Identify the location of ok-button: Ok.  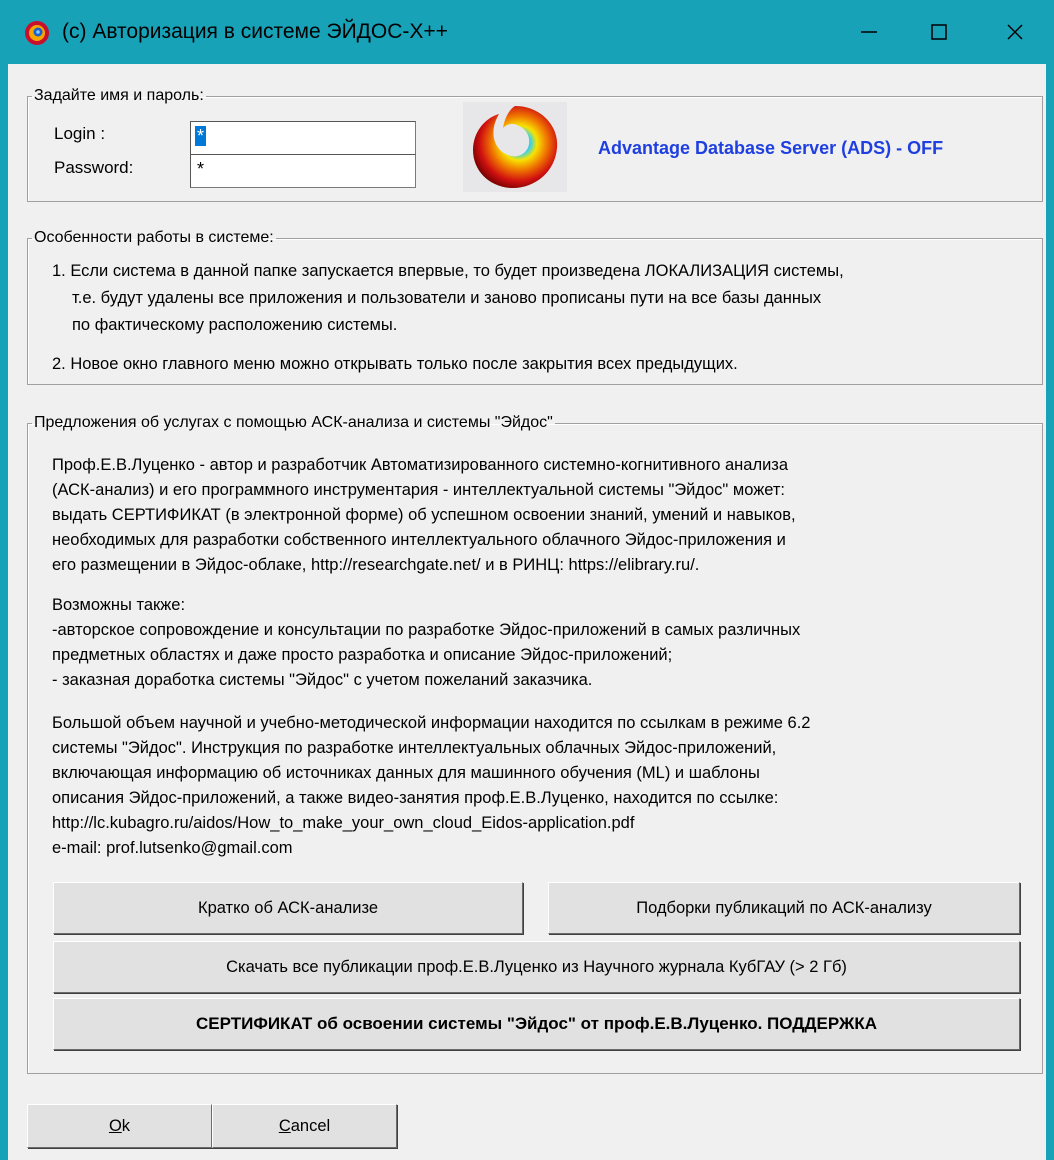
(119, 1126).